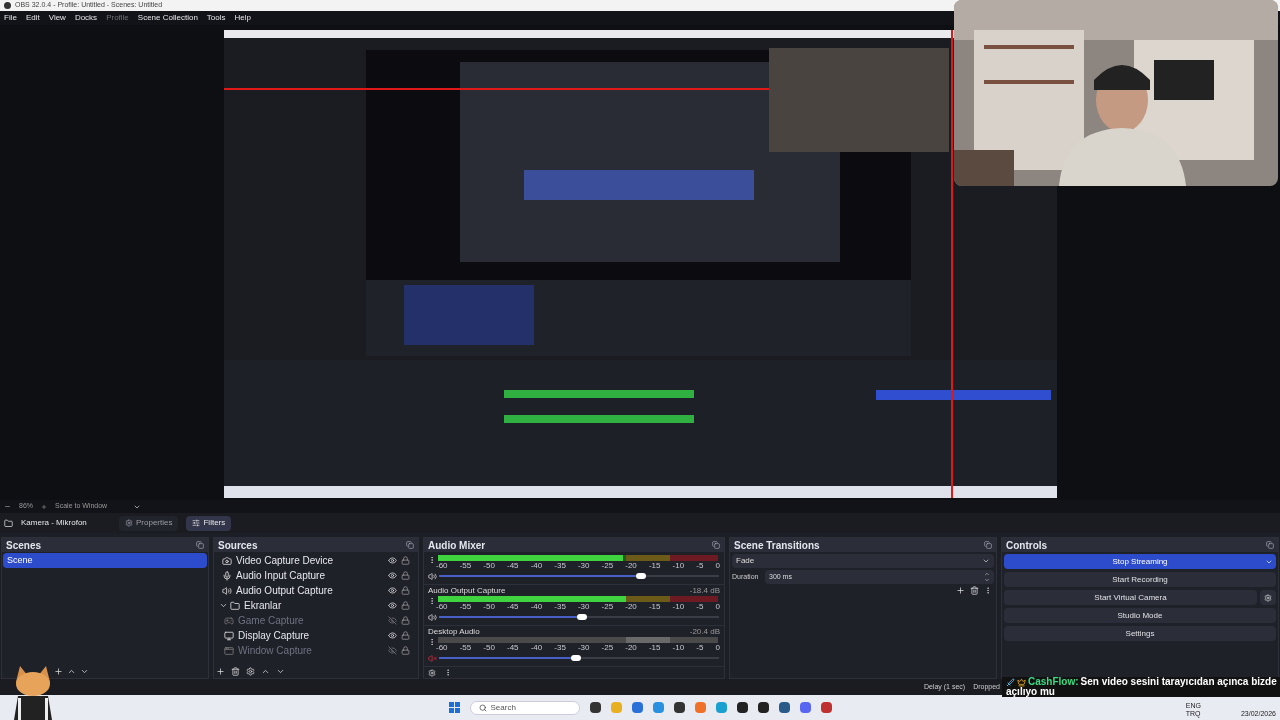  What do you see at coordinates (1140, 633) in the screenshot?
I see `control-button: Settings` at bounding box center [1140, 633].